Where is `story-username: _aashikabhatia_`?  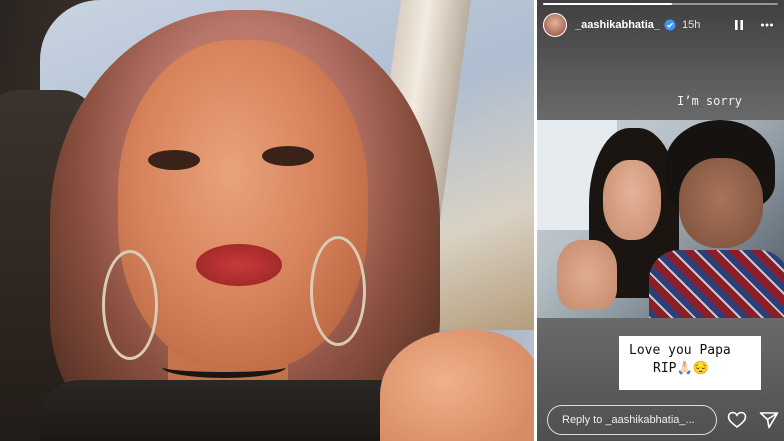 story-username: _aashikabhatia_ is located at coordinates (617, 25).